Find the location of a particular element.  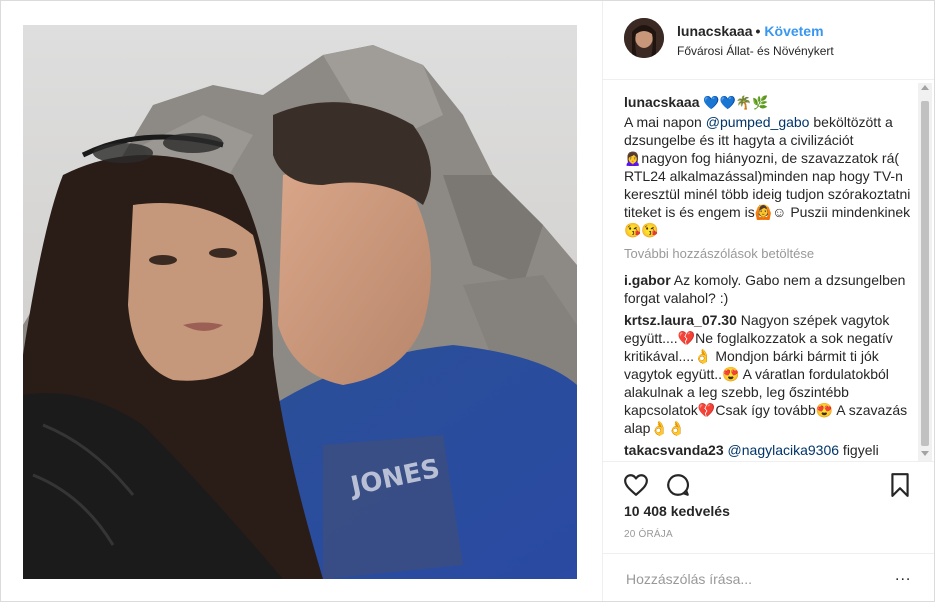

avatar-graphic is located at coordinates (644, 38).